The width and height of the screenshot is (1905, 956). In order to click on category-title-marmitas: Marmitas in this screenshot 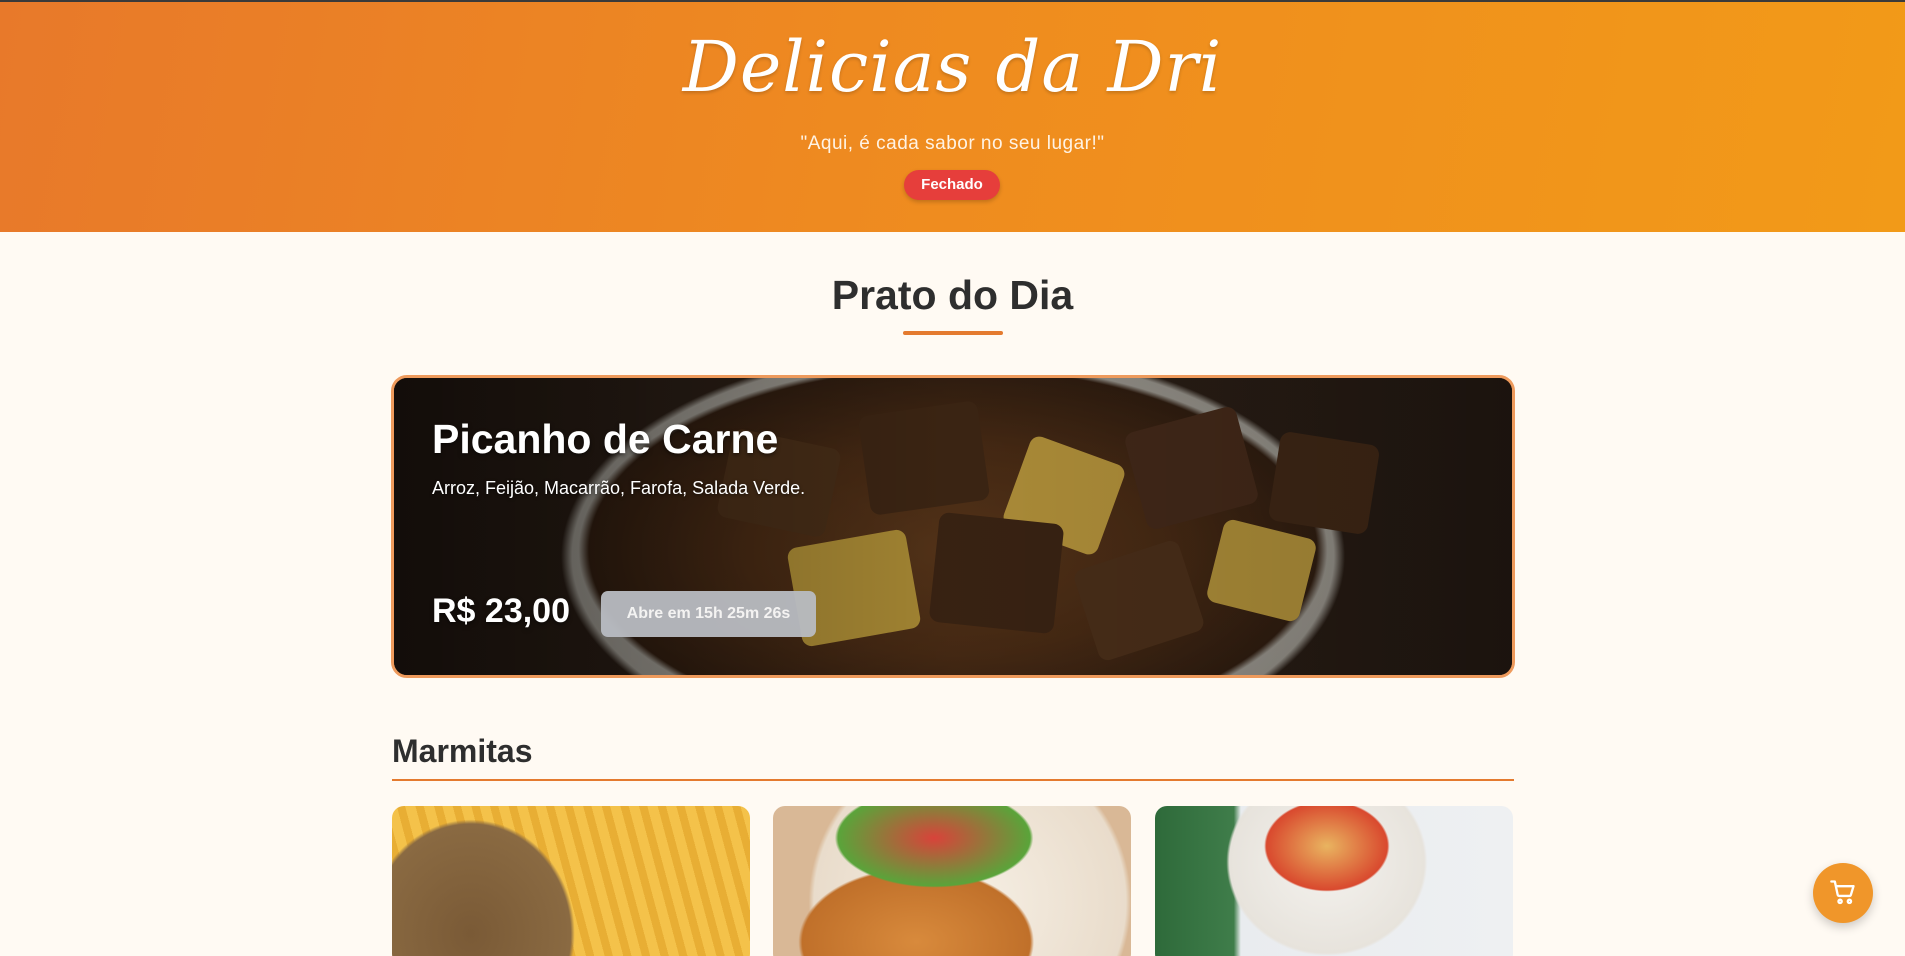, I will do `click(462, 751)`.